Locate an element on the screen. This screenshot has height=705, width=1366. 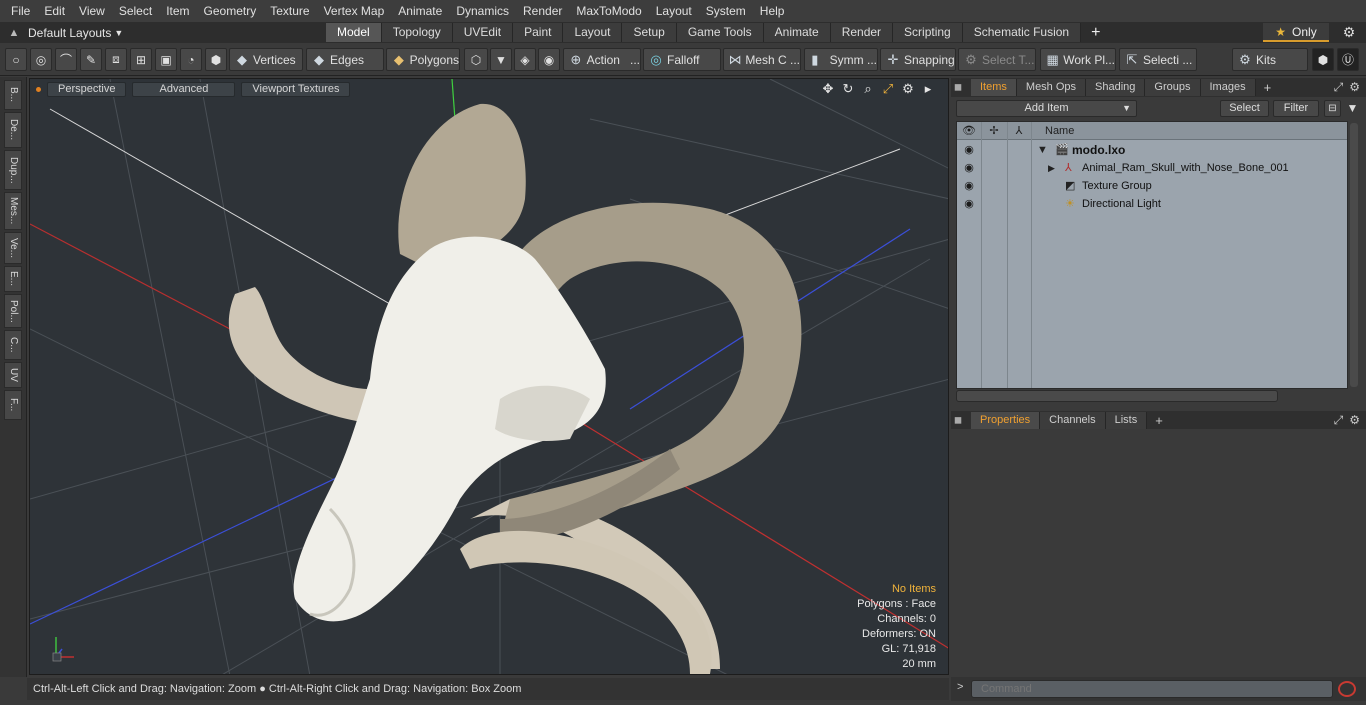
add-item-button: Add Item ▼ is located at coordinates (1046, 108).